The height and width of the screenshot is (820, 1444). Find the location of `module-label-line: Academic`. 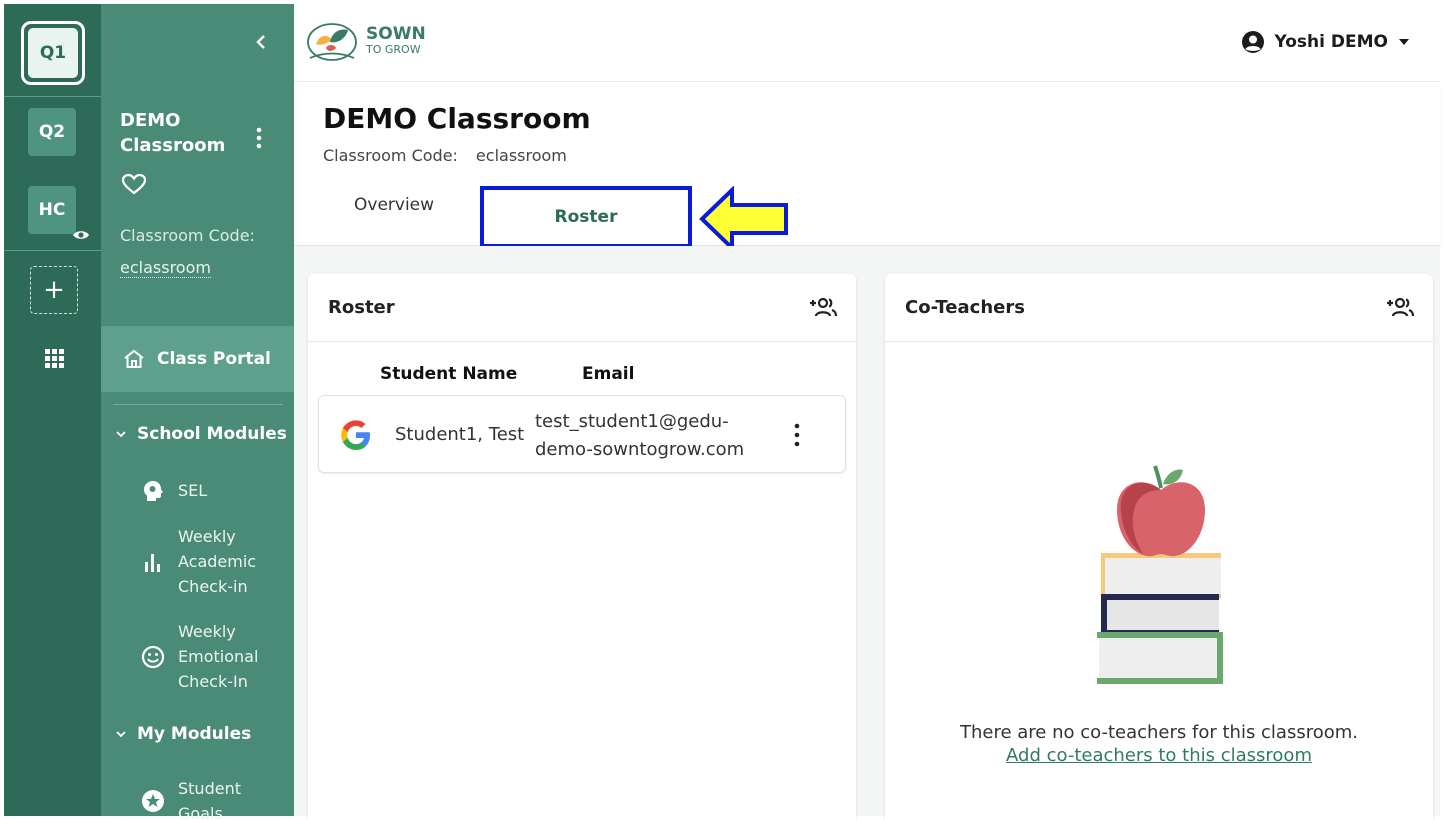

module-label-line: Academic is located at coordinates (217, 561).